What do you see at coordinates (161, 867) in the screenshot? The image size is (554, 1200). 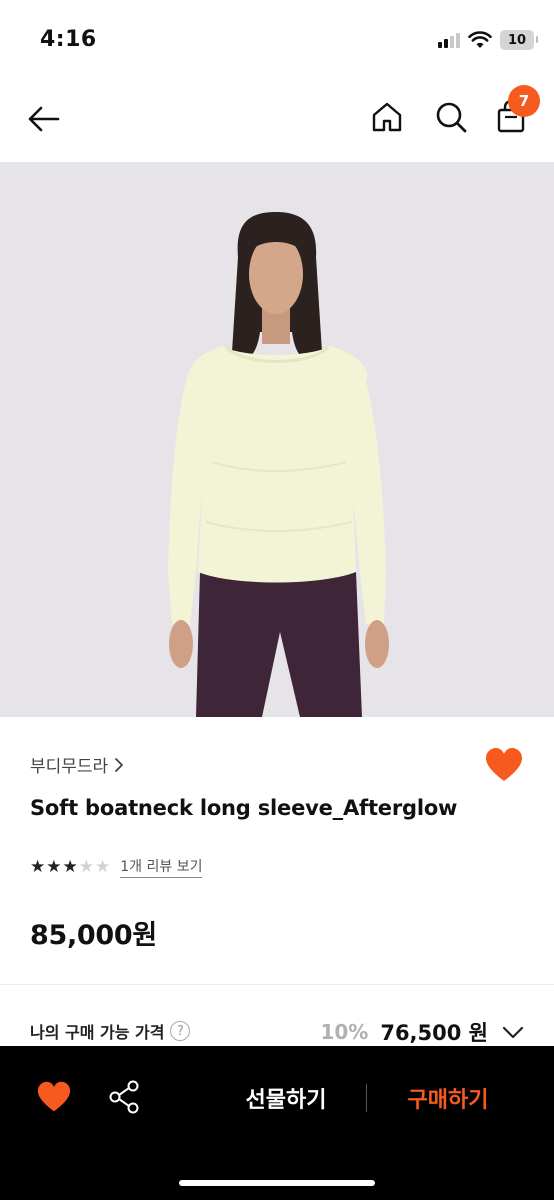 I see `review-link: 1개 리뷰 보기` at bounding box center [161, 867].